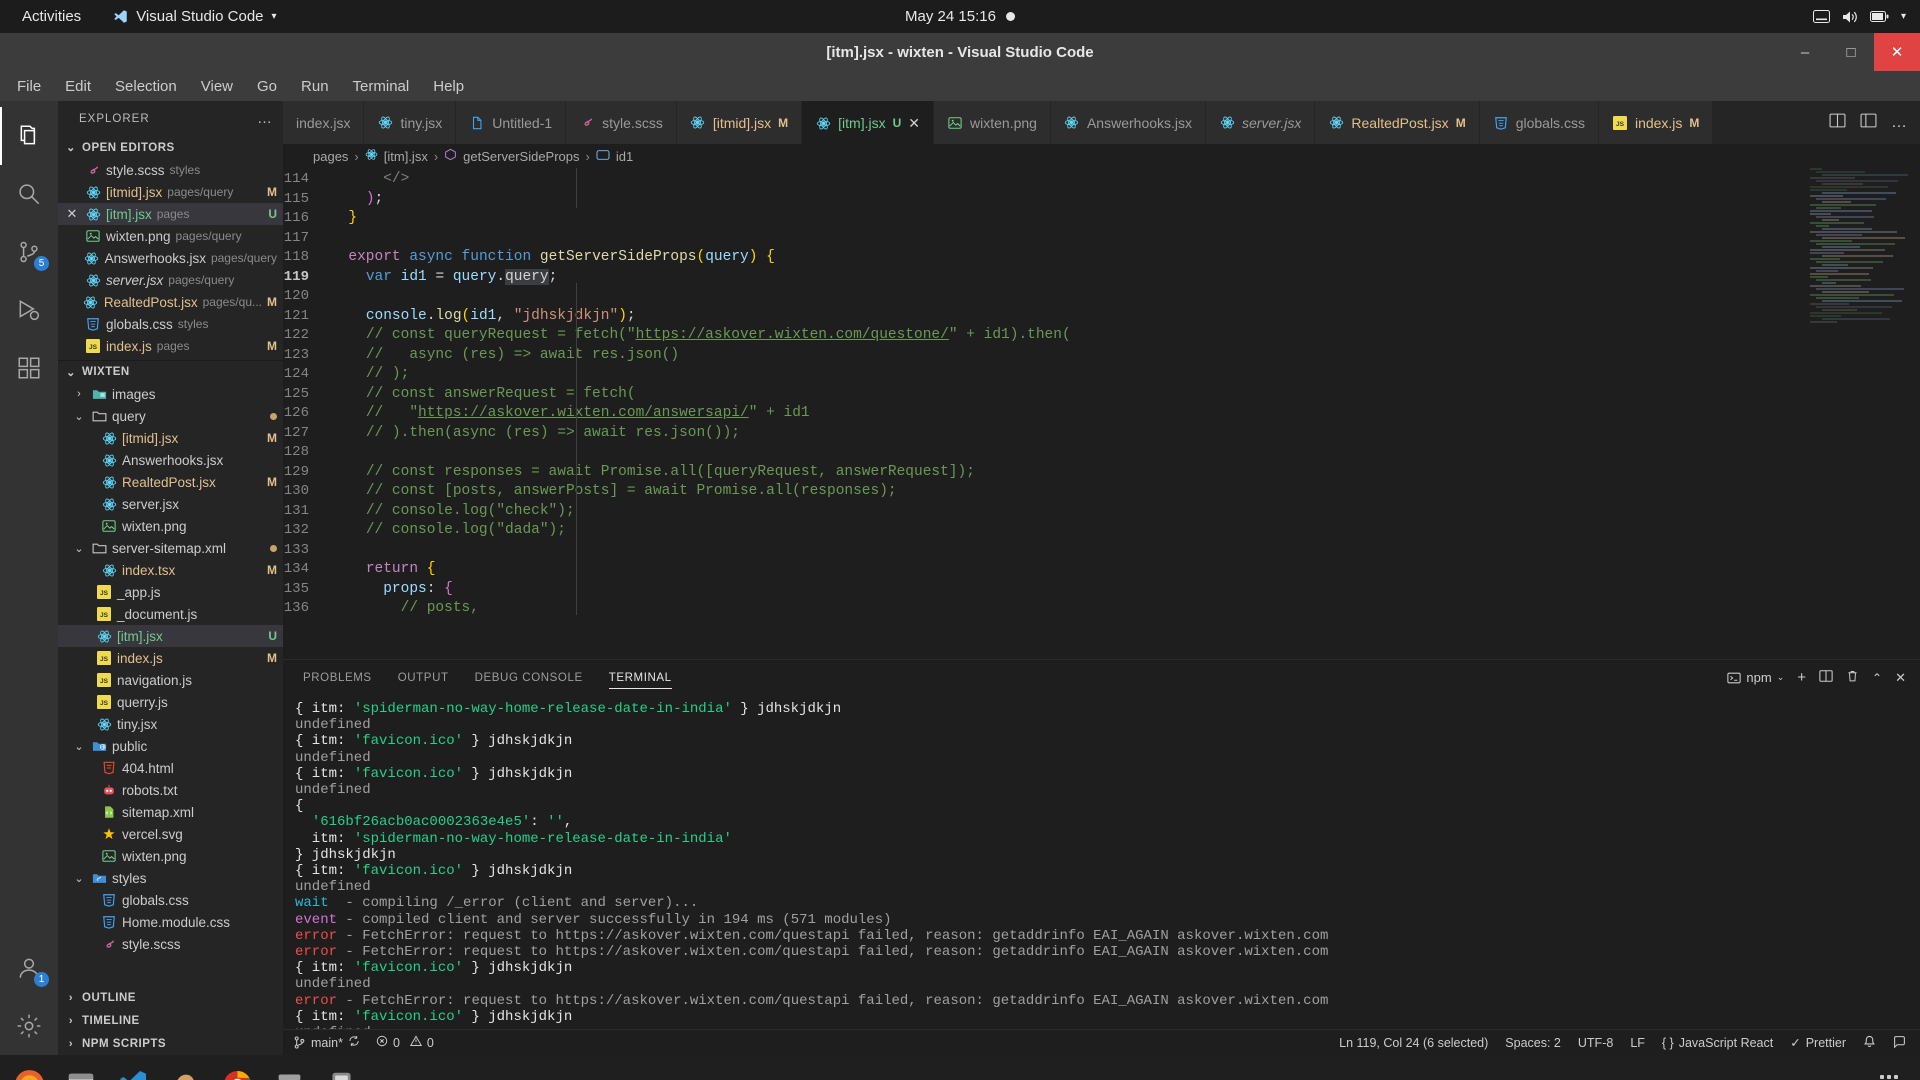 The height and width of the screenshot is (1080, 1920). I want to click on file-tree-item: globals.css, so click(170, 900).